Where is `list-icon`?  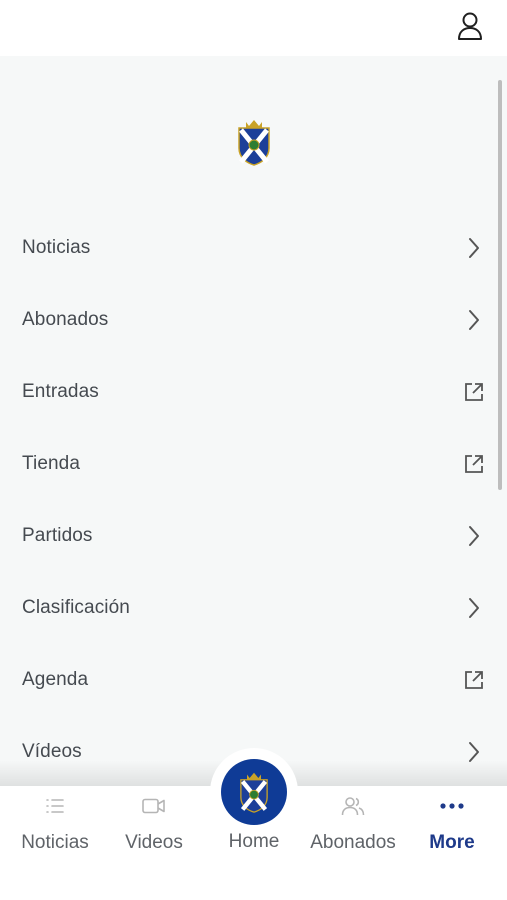
list-icon is located at coordinates (55, 806).